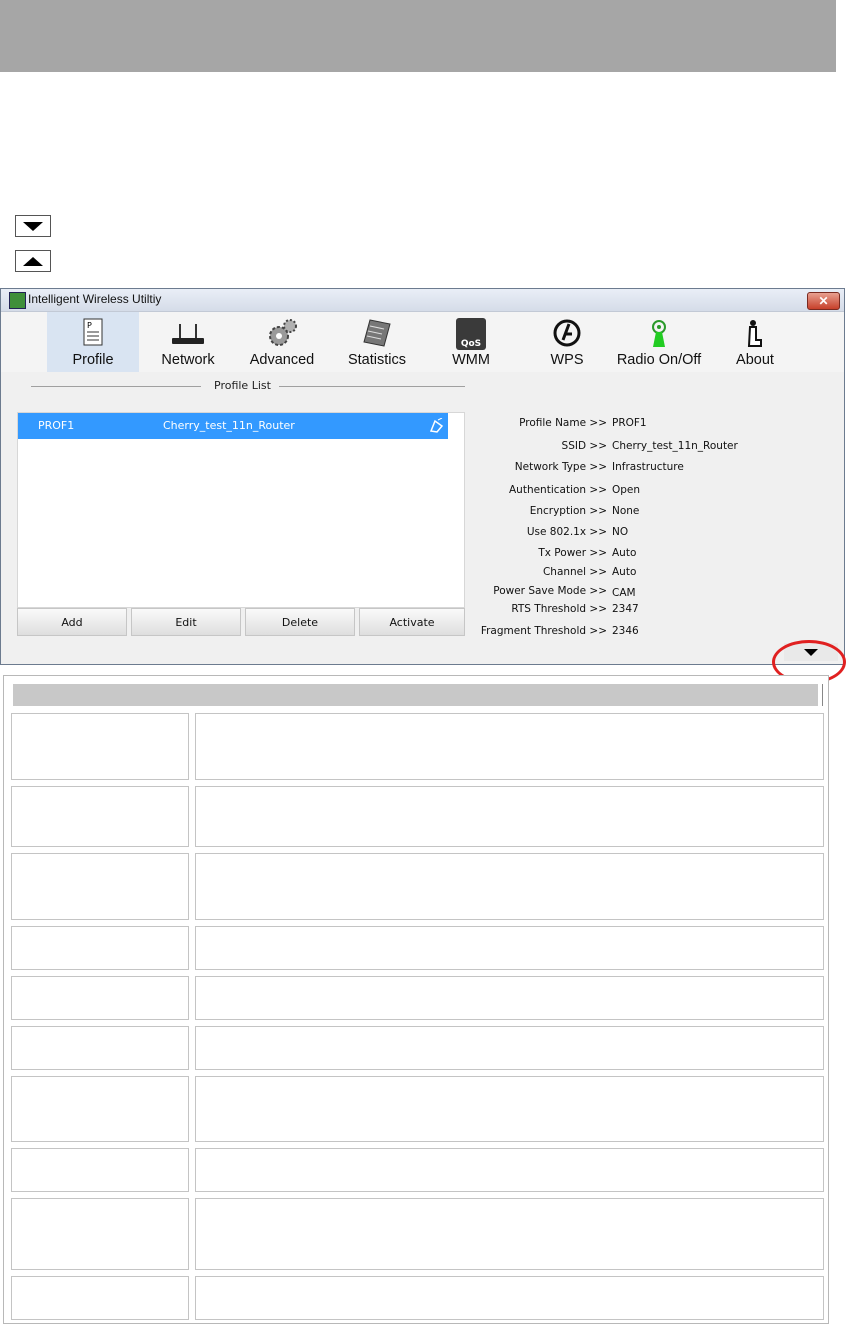 The width and height of the screenshot is (849, 1324). Describe the element at coordinates (675, 446) in the screenshot. I see `detail-value: Cherry_test_11n_Router` at that location.